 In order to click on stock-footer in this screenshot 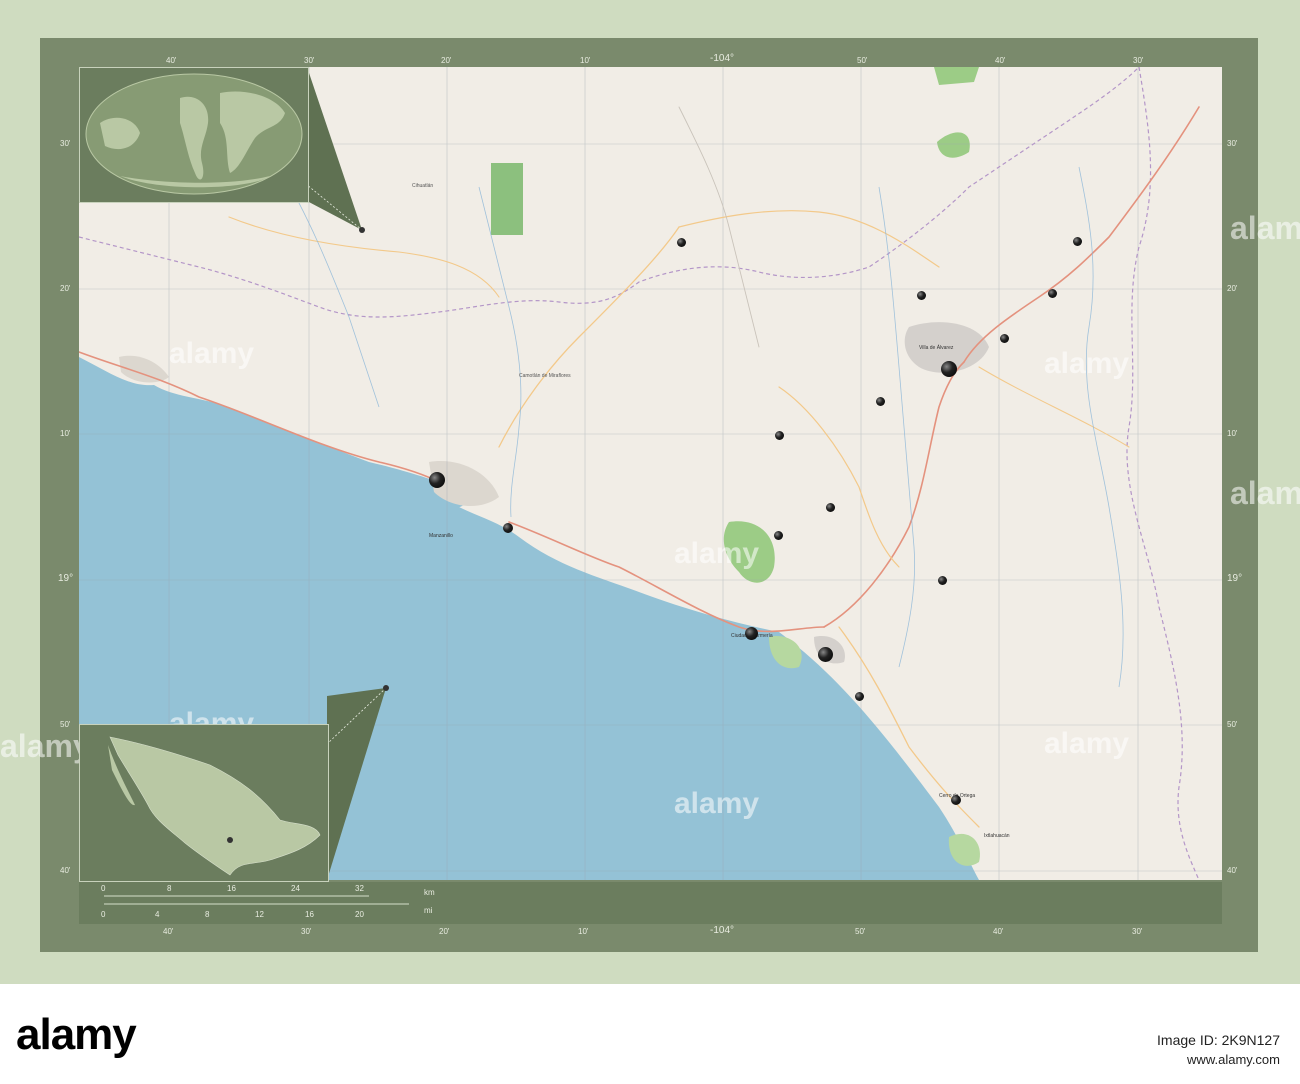, I will do `click(650, 1034)`.